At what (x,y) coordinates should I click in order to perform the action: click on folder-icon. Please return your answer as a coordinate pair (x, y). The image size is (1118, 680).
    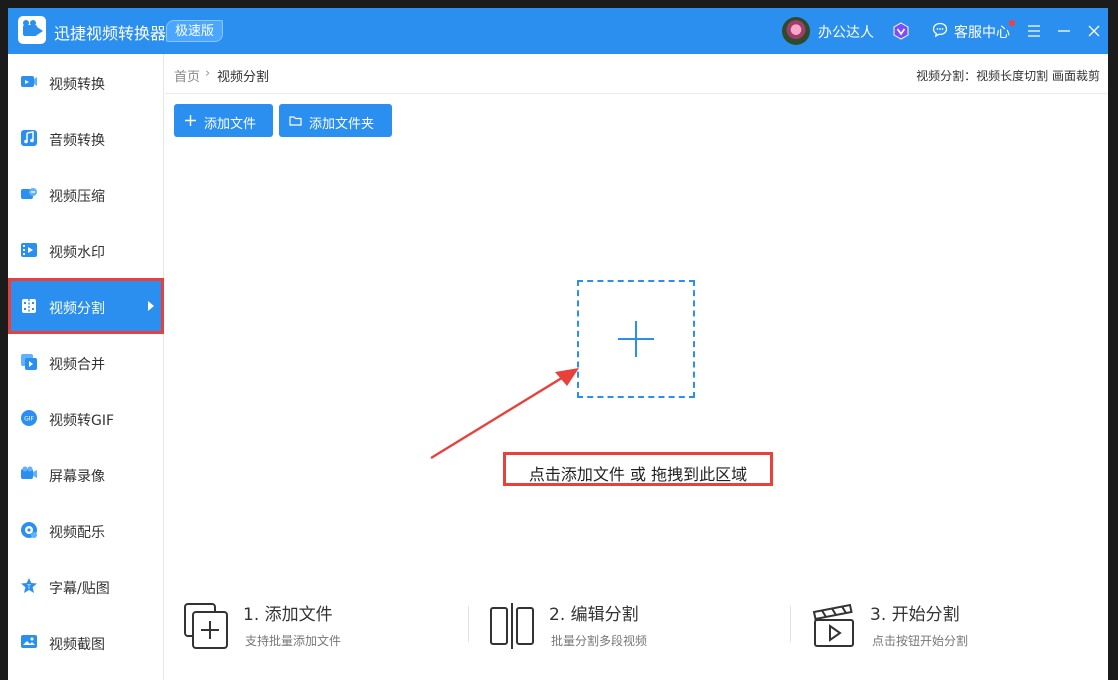
    Looking at the image, I should click on (295, 121).